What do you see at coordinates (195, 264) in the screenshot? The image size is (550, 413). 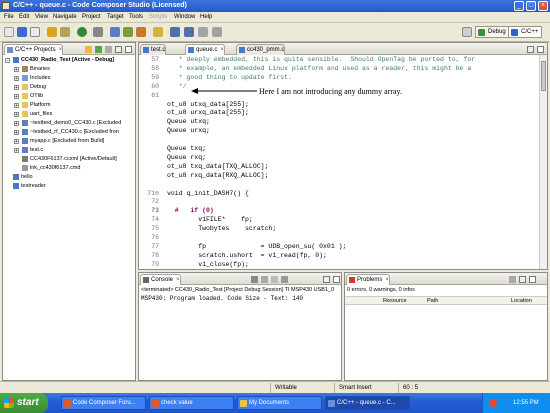 I see `code-line: 79 v1_close(fp);` at bounding box center [195, 264].